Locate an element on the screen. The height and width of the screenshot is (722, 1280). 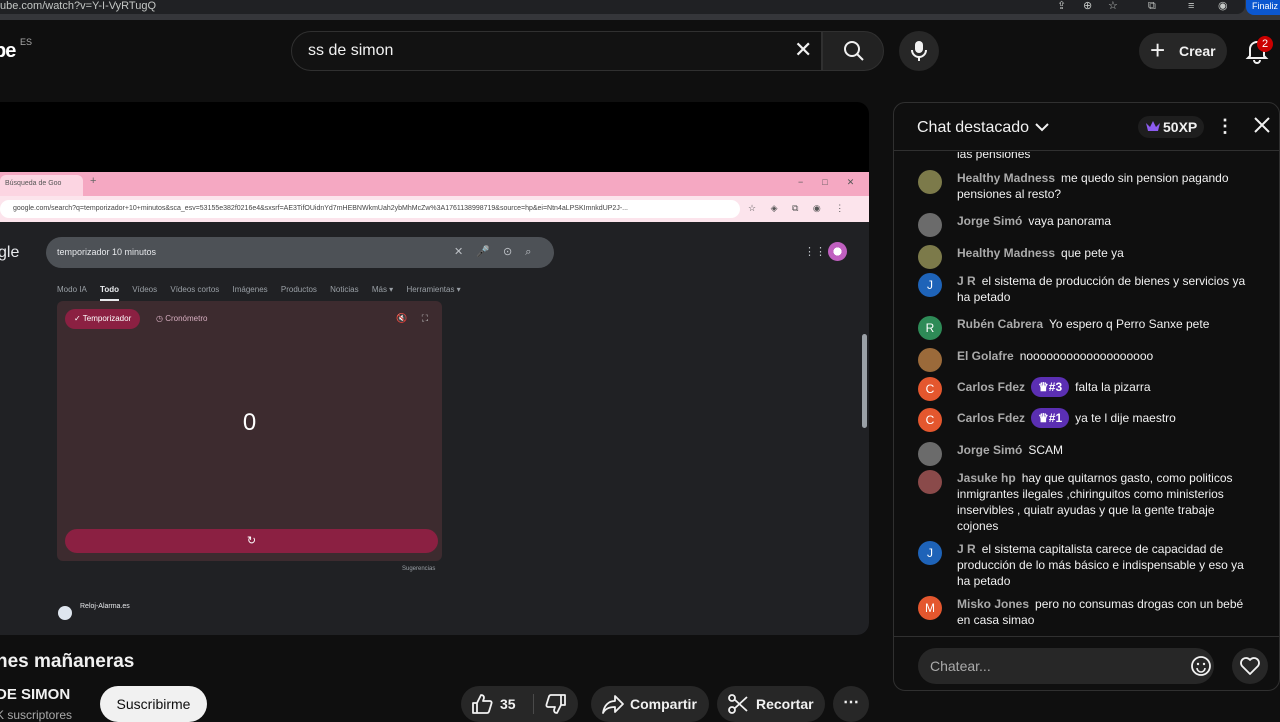
create-label: Crear is located at coordinates (1197, 51).